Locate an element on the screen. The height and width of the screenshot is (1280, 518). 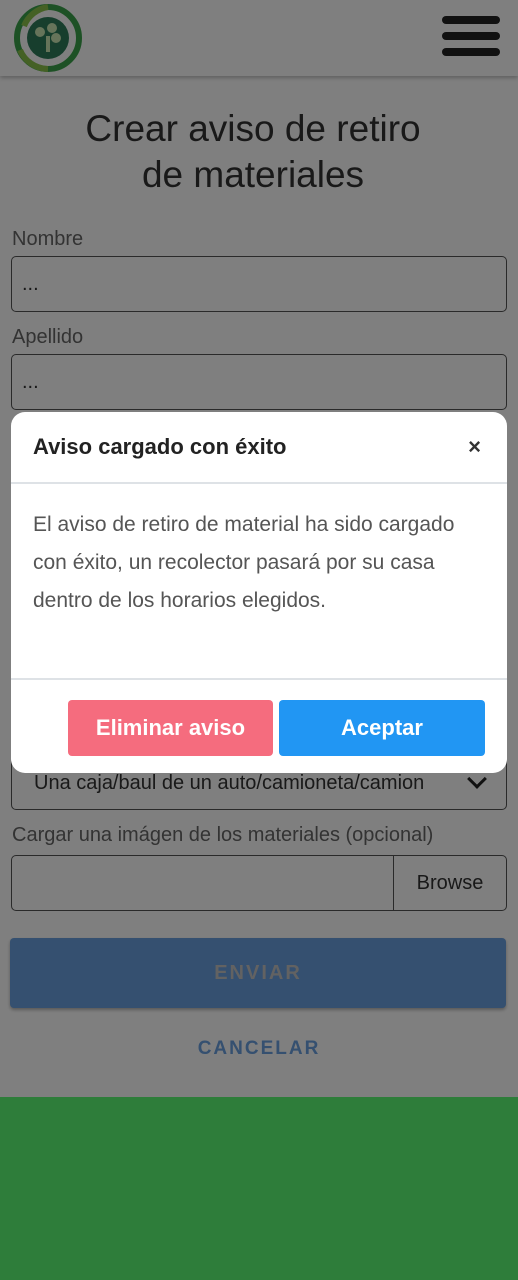
footer is located at coordinates (259, 1188).